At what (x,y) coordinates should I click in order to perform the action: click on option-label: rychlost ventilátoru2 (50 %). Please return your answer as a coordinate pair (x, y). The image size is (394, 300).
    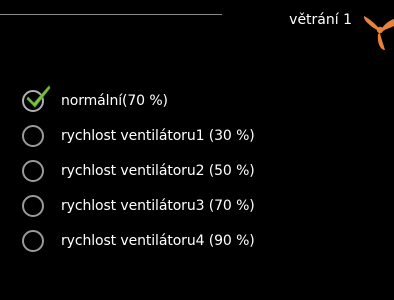
    Looking at the image, I should click on (158, 171).